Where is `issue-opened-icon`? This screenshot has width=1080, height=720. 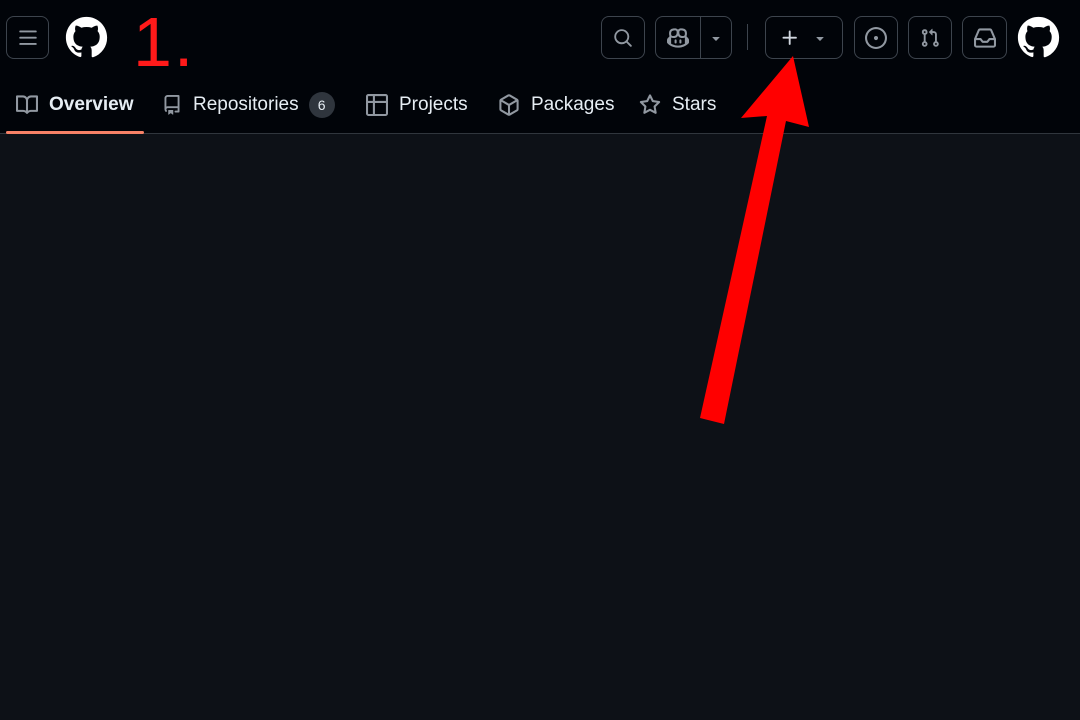
issue-opened-icon is located at coordinates (876, 37).